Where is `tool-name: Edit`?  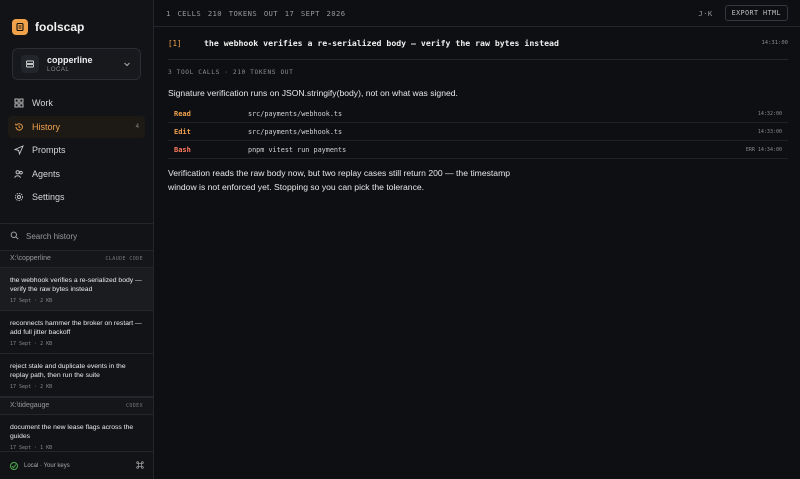 tool-name: Edit is located at coordinates (182, 131).